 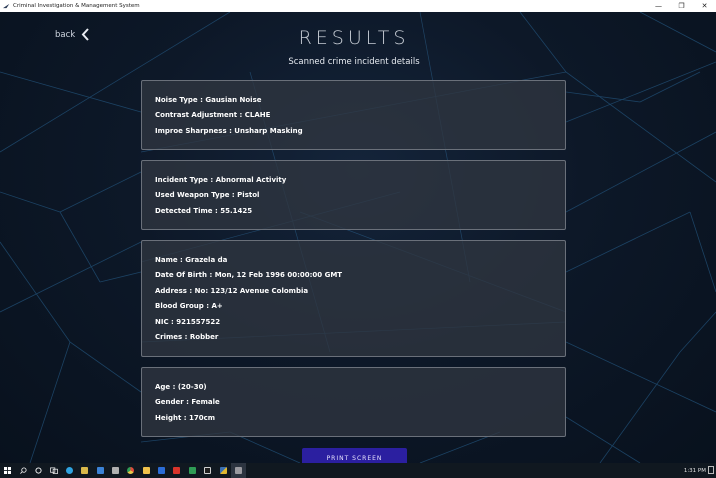 I want to click on taskbar-explorer, so click(x=146, y=470).